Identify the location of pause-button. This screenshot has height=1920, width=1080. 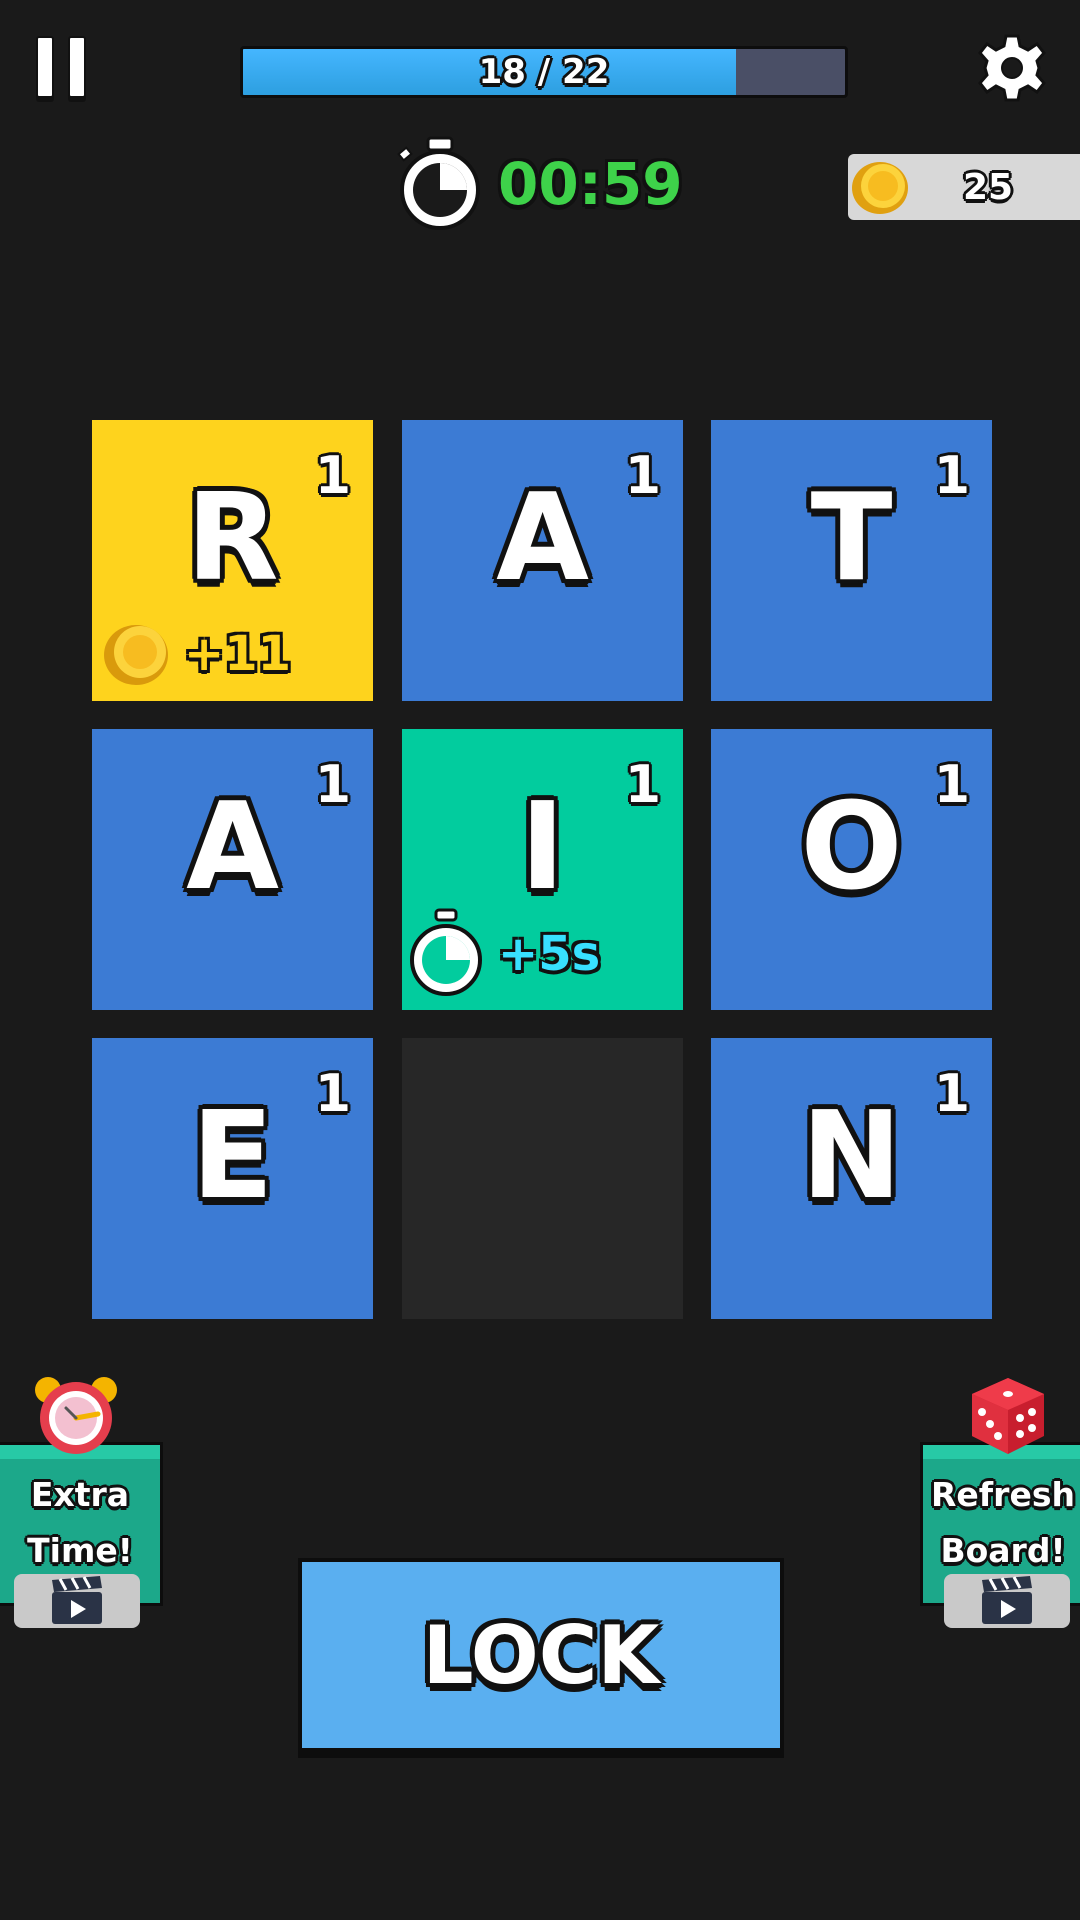
(61, 67).